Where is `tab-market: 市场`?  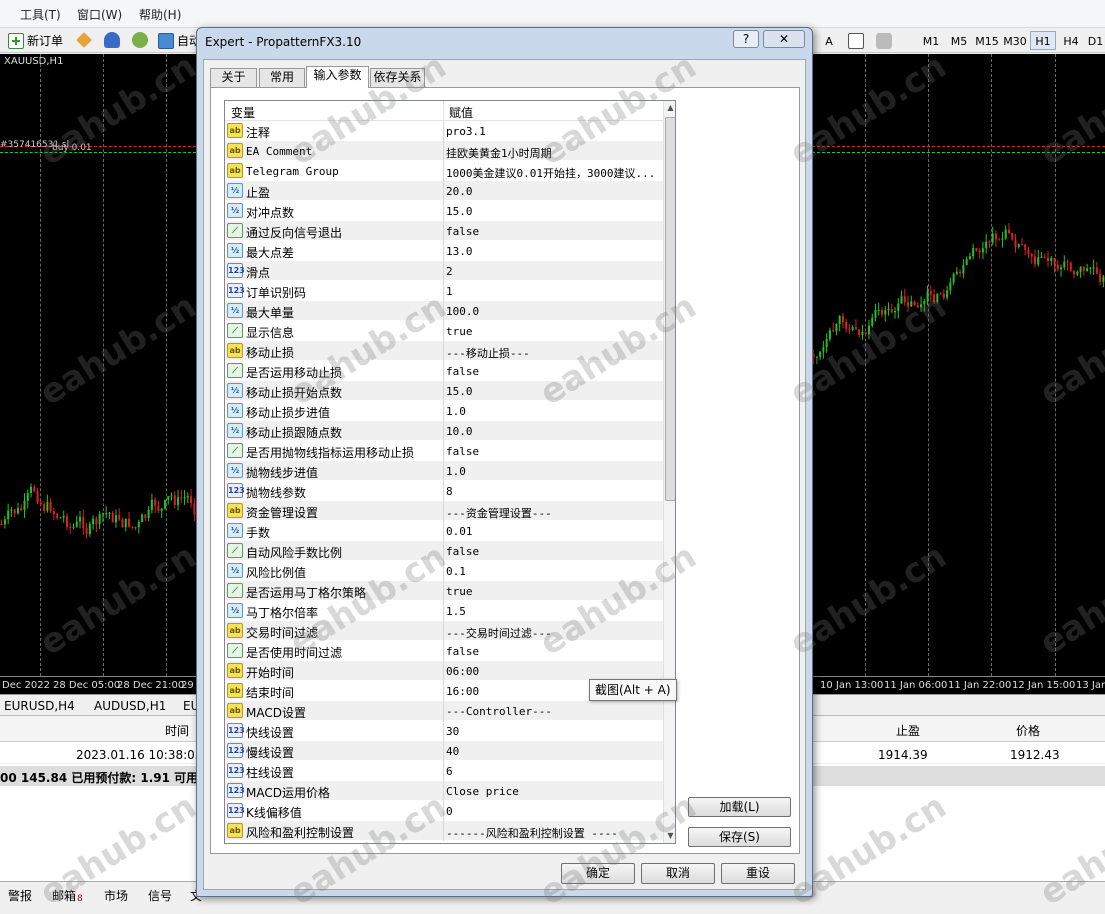 tab-market: 市场 is located at coordinates (116, 895).